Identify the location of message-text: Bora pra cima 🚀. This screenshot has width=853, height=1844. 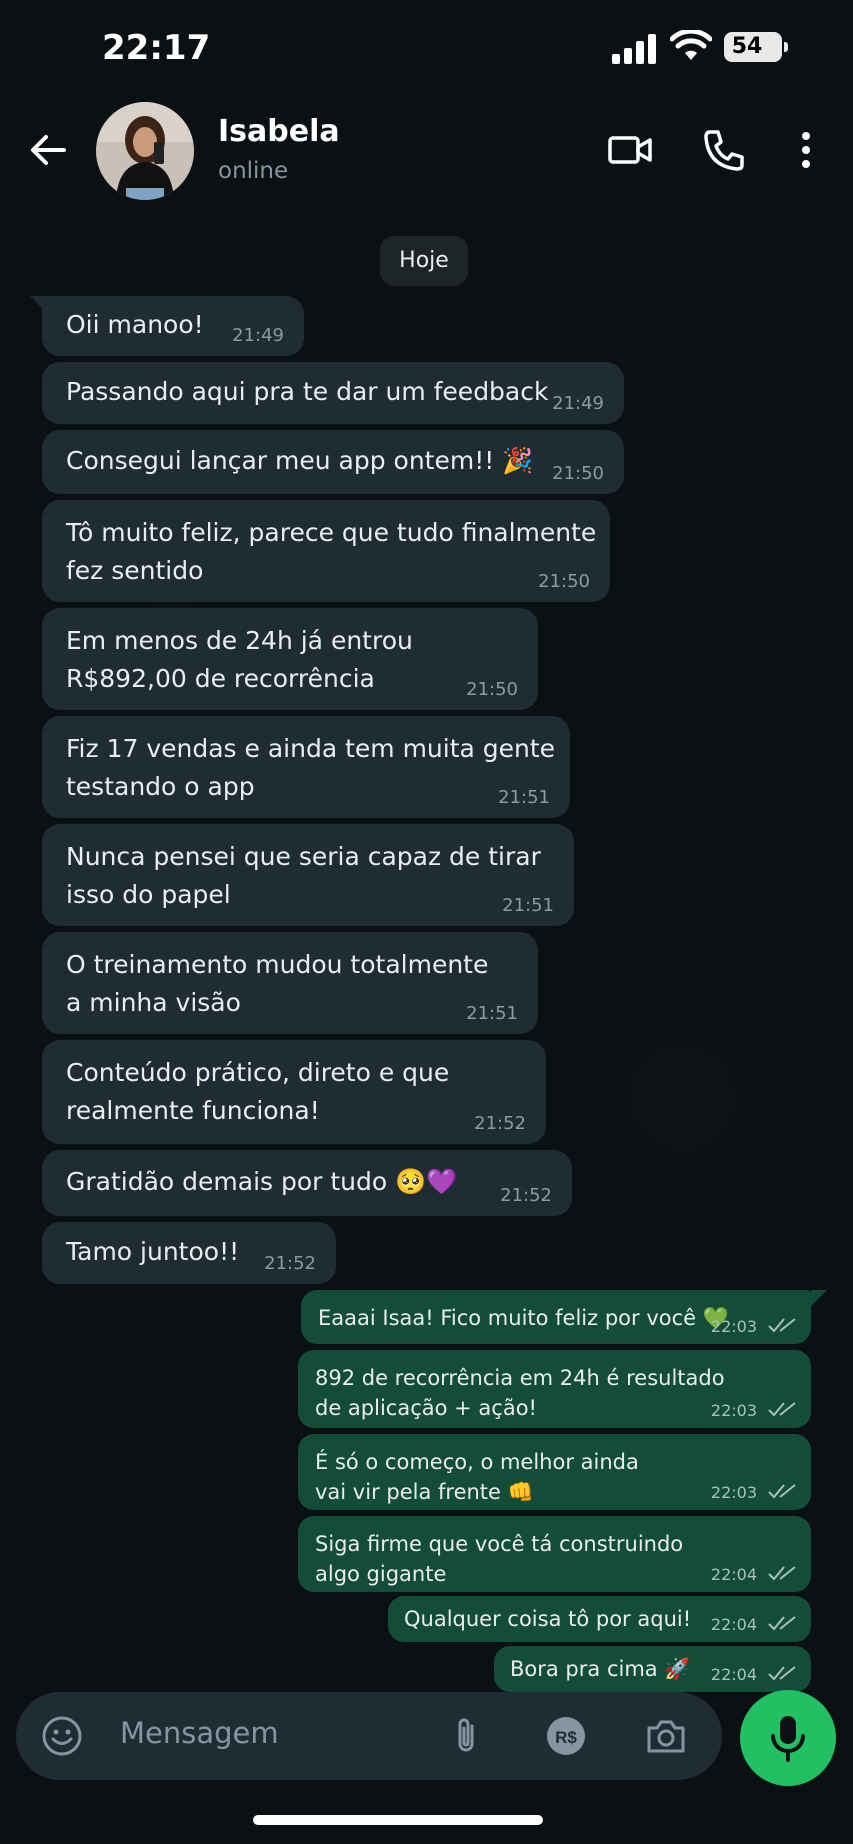
(600, 1669).